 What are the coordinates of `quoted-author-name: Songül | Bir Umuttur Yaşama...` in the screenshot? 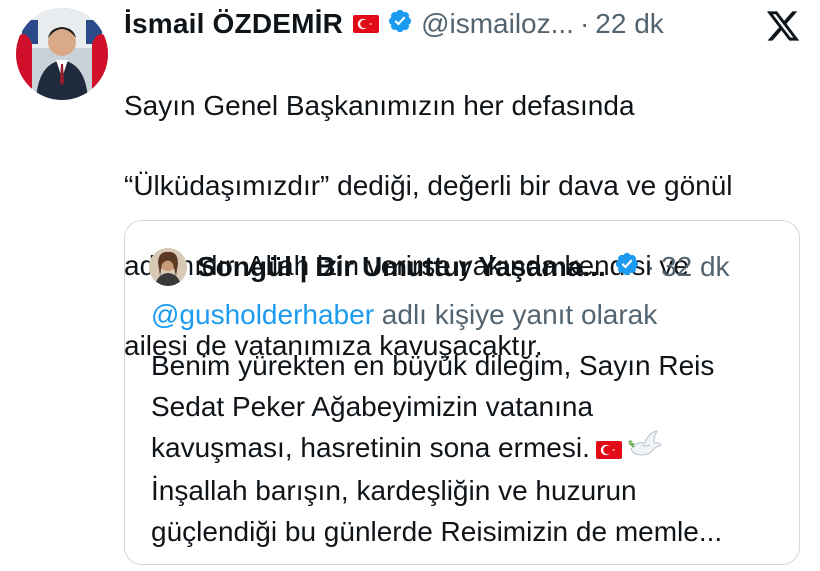 It's located at (401, 267).